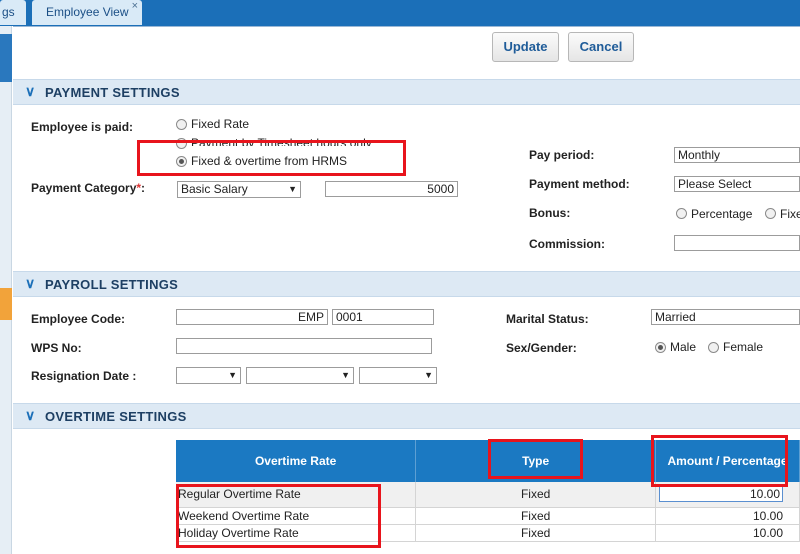 This screenshot has width=800, height=554. Describe the element at coordinates (770, 213) in the screenshot. I see `radio-bonus-fixed` at that location.